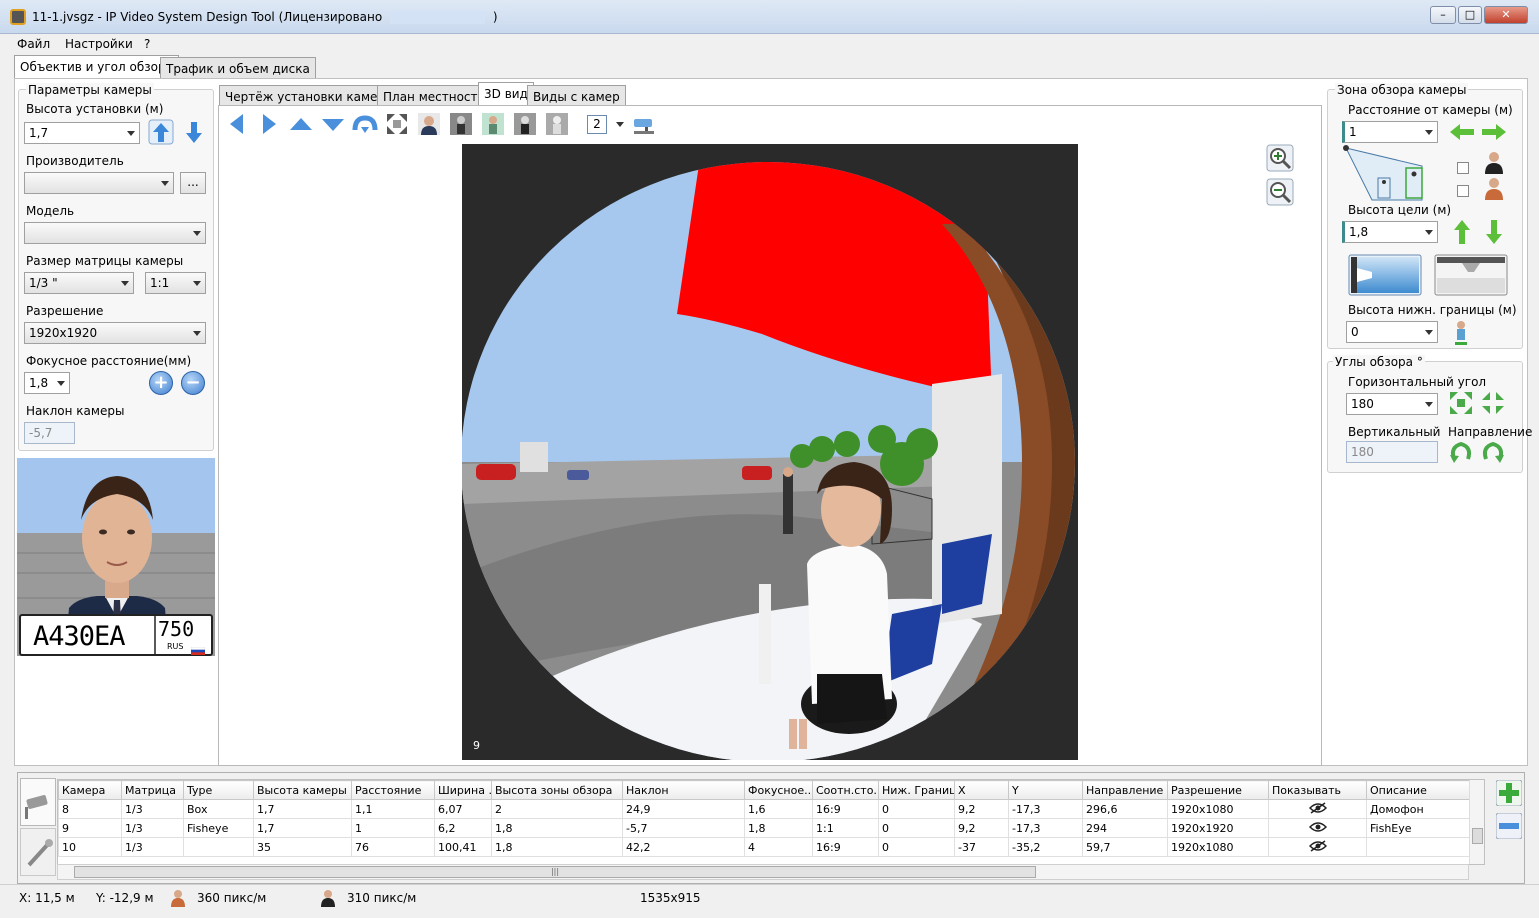 The height and width of the screenshot is (918, 1539). I want to click on camera-count-dropdown-icon, so click(620, 124).